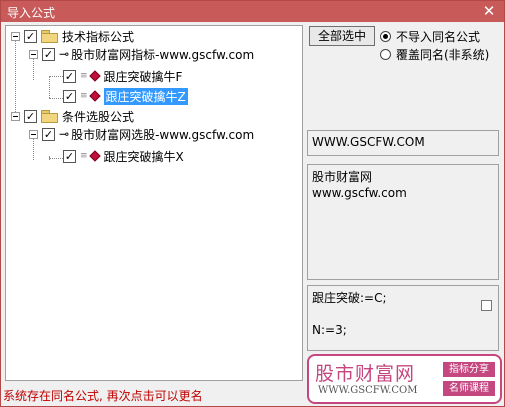 The image size is (505, 407). I want to click on watermark-tag: 指标分享, so click(469, 369).